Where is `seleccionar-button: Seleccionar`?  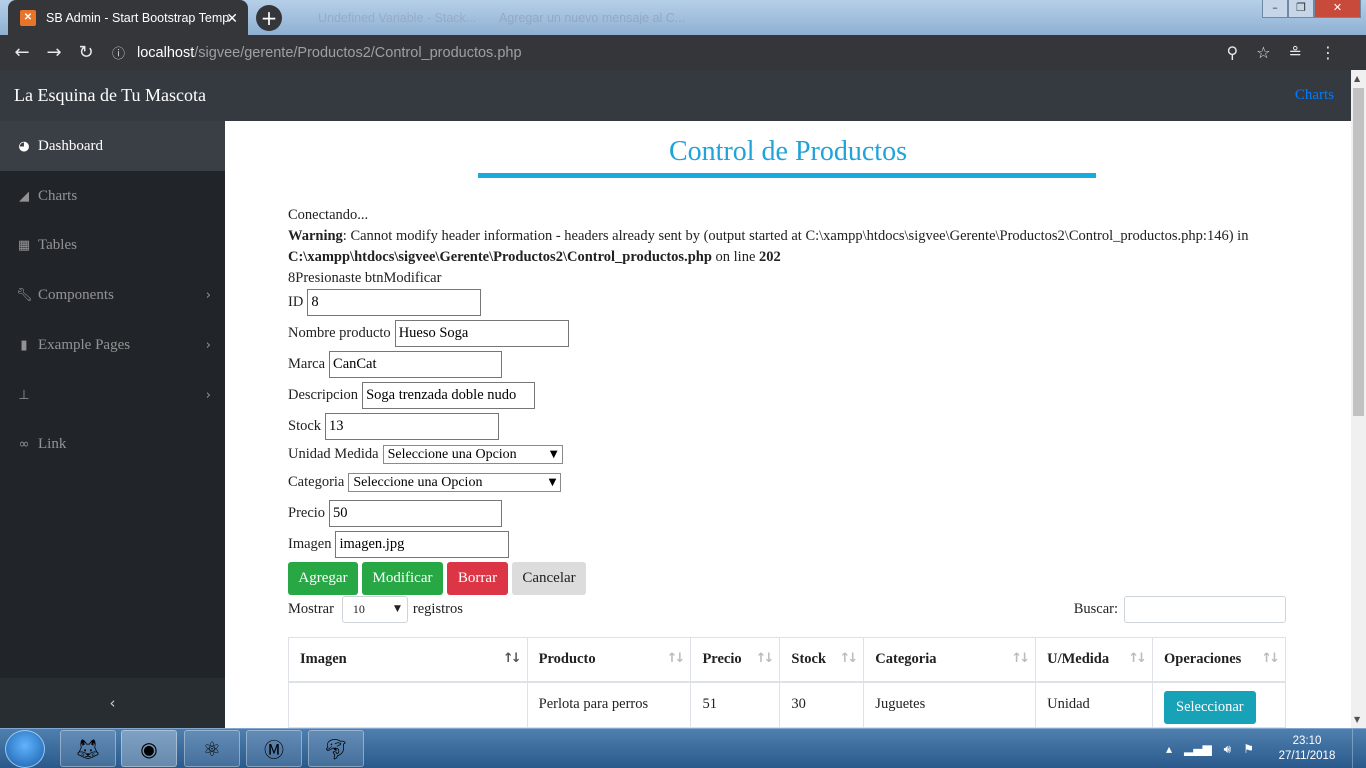 seleccionar-button: Seleccionar is located at coordinates (1210, 708).